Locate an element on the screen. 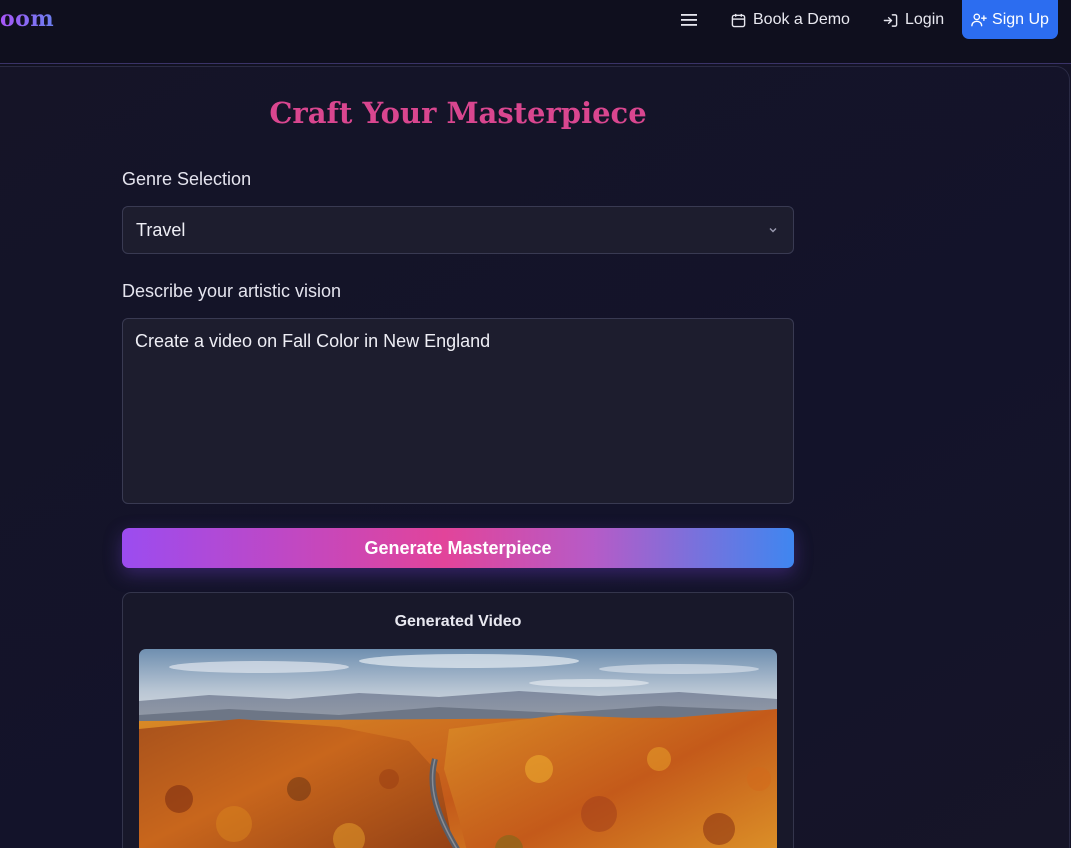 The width and height of the screenshot is (1071, 848). genre-label: Genre Selection is located at coordinates (187, 179).